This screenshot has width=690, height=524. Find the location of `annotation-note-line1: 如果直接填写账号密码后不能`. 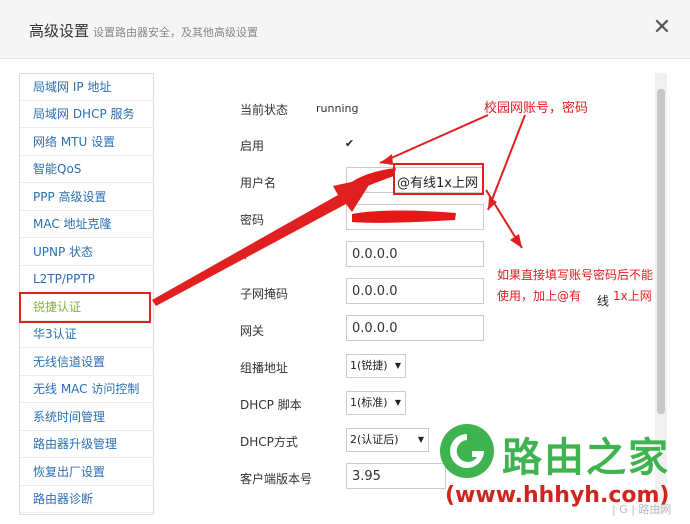

annotation-note-line1: 如果直接填写账号密码后不能 is located at coordinates (575, 275).